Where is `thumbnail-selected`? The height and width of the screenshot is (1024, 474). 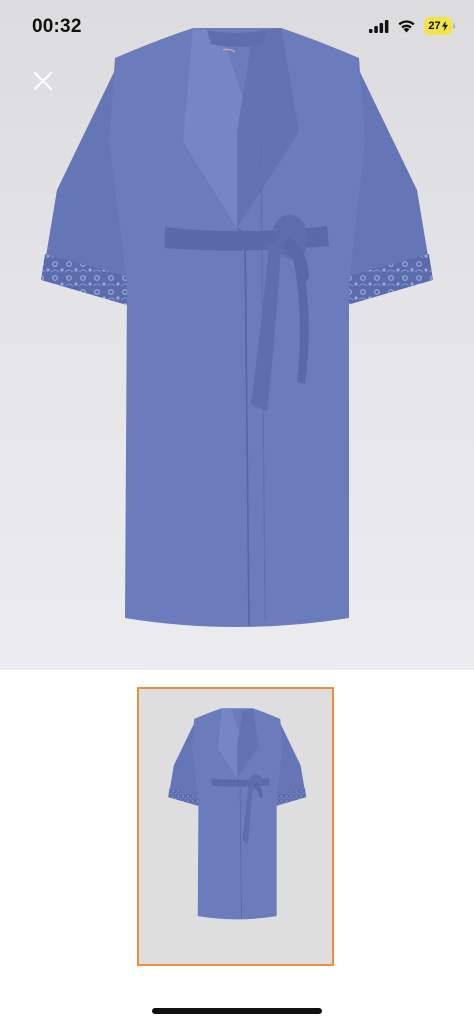
thumbnail-selected is located at coordinates (235, 826).